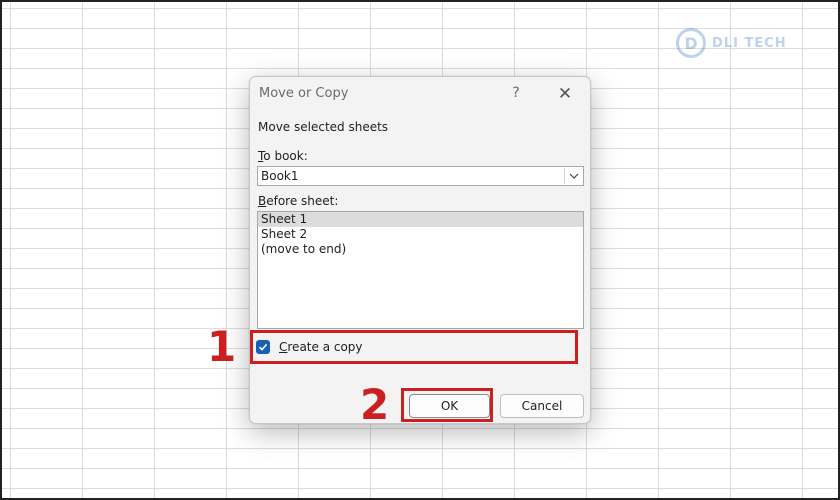 This screenshot has width=840, height=500. Describe the element at coordinates (420, 94) in the screenshot. I see `dialog-titlebar: Move or Copy ? ✕` at that location.